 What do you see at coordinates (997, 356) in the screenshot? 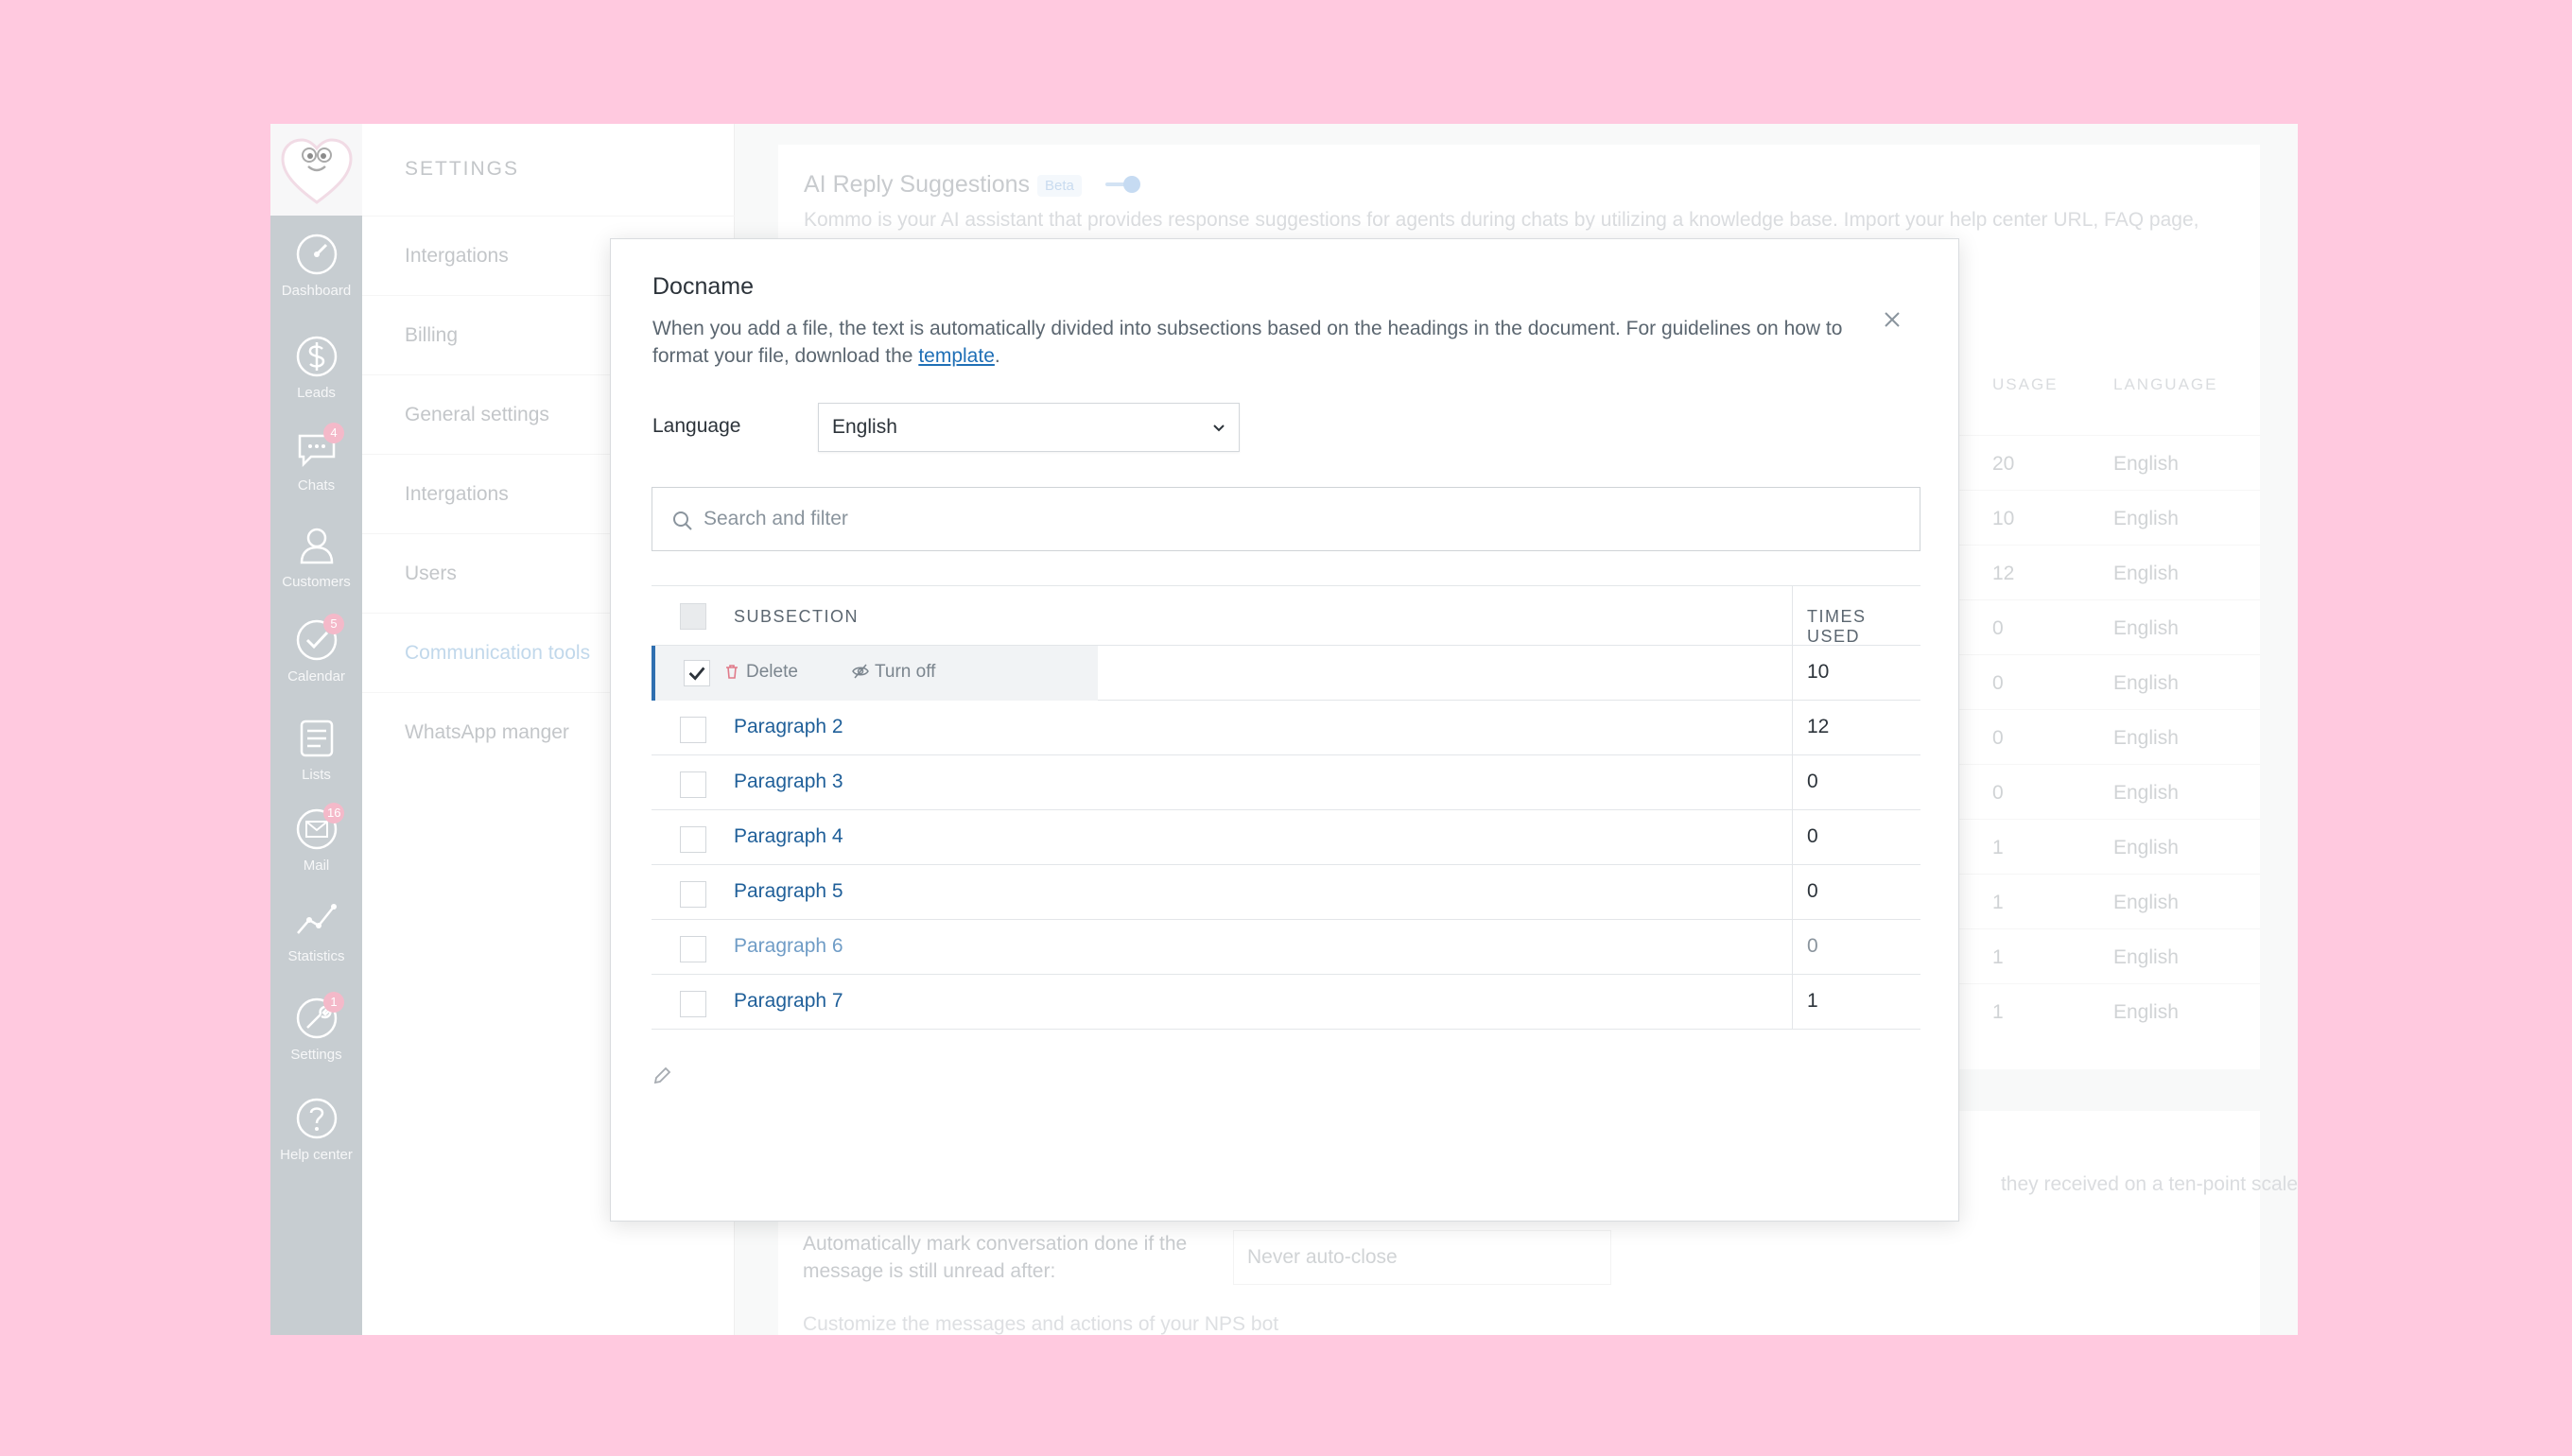
I see `modal-description-suffix: .` at bounding box center [997, 356].